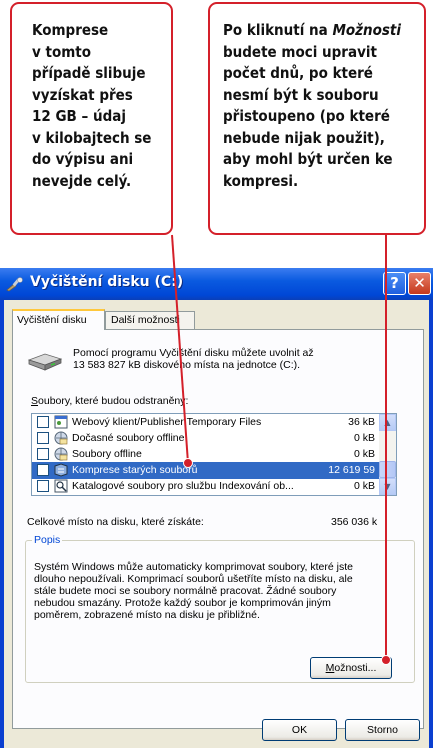  Describe the element at coordinates (361, 422) in the screenshot. I see `item-size: 36 kB` at that location.